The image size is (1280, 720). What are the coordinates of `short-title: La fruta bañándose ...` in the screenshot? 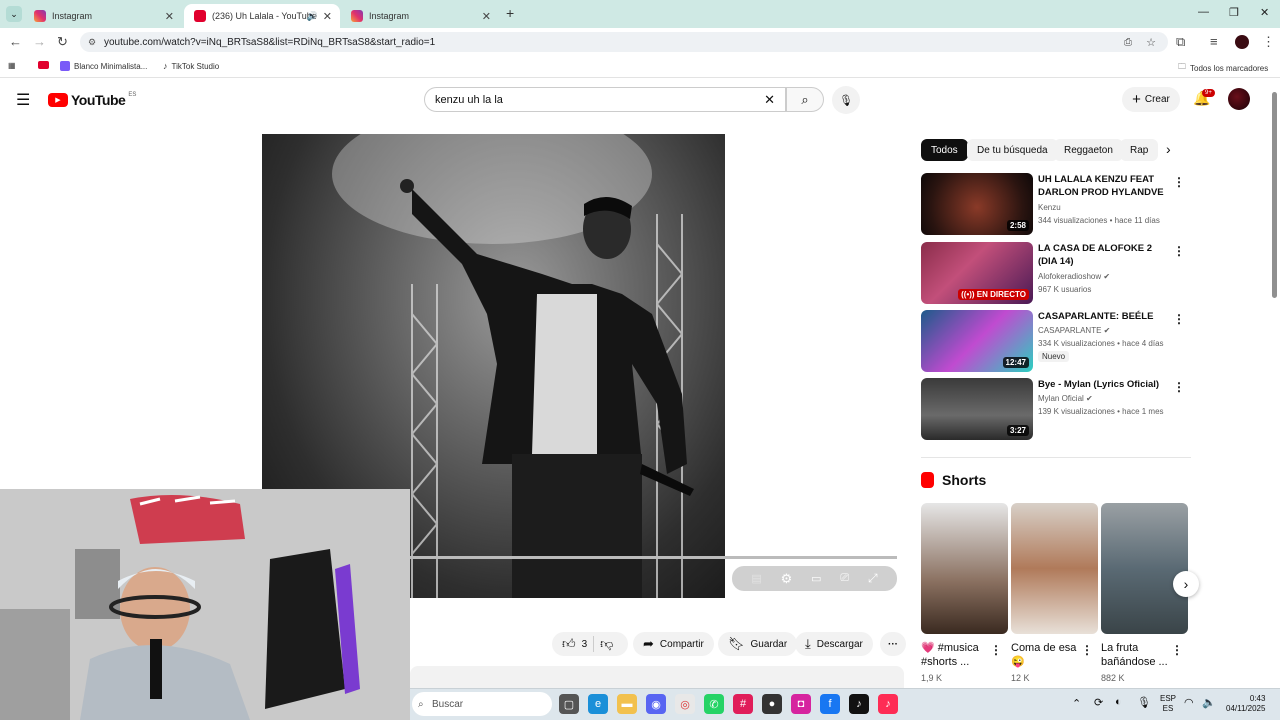 It's located at (1138, 655).